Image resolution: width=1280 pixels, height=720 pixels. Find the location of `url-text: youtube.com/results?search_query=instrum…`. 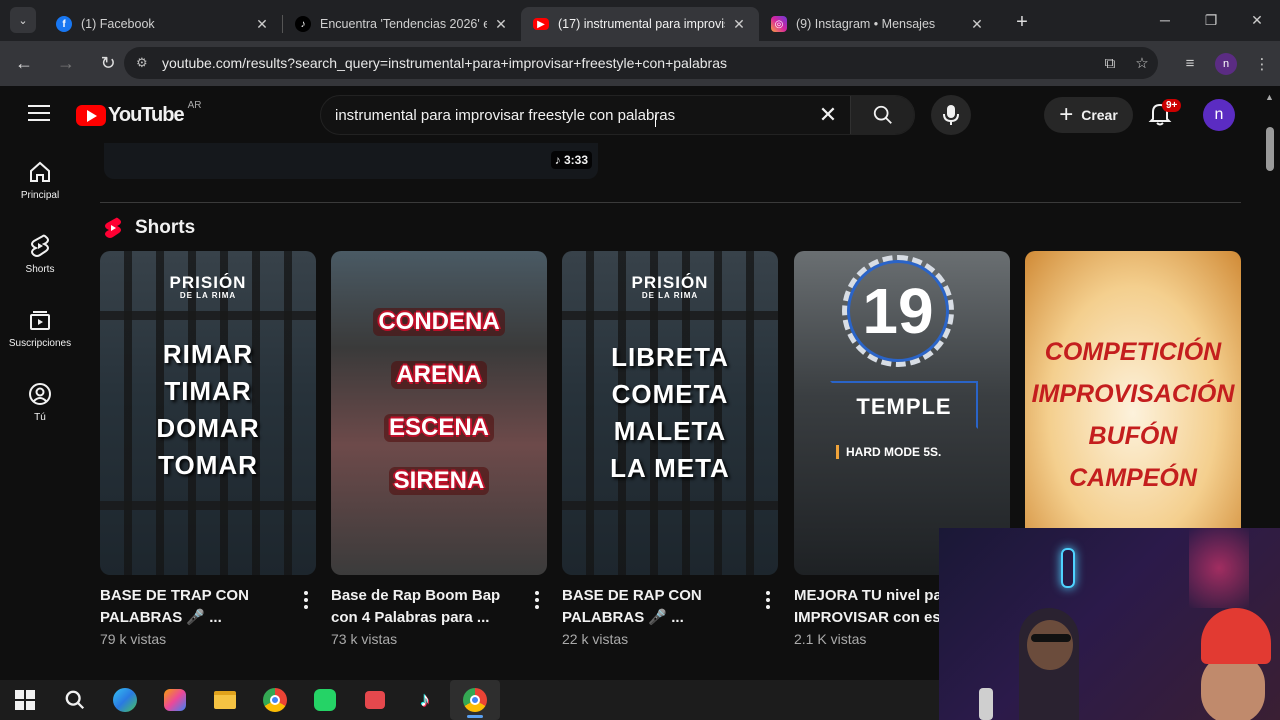

url-text: youtube.com/results?search_query=instrum… is located at coordinates (444, 63).